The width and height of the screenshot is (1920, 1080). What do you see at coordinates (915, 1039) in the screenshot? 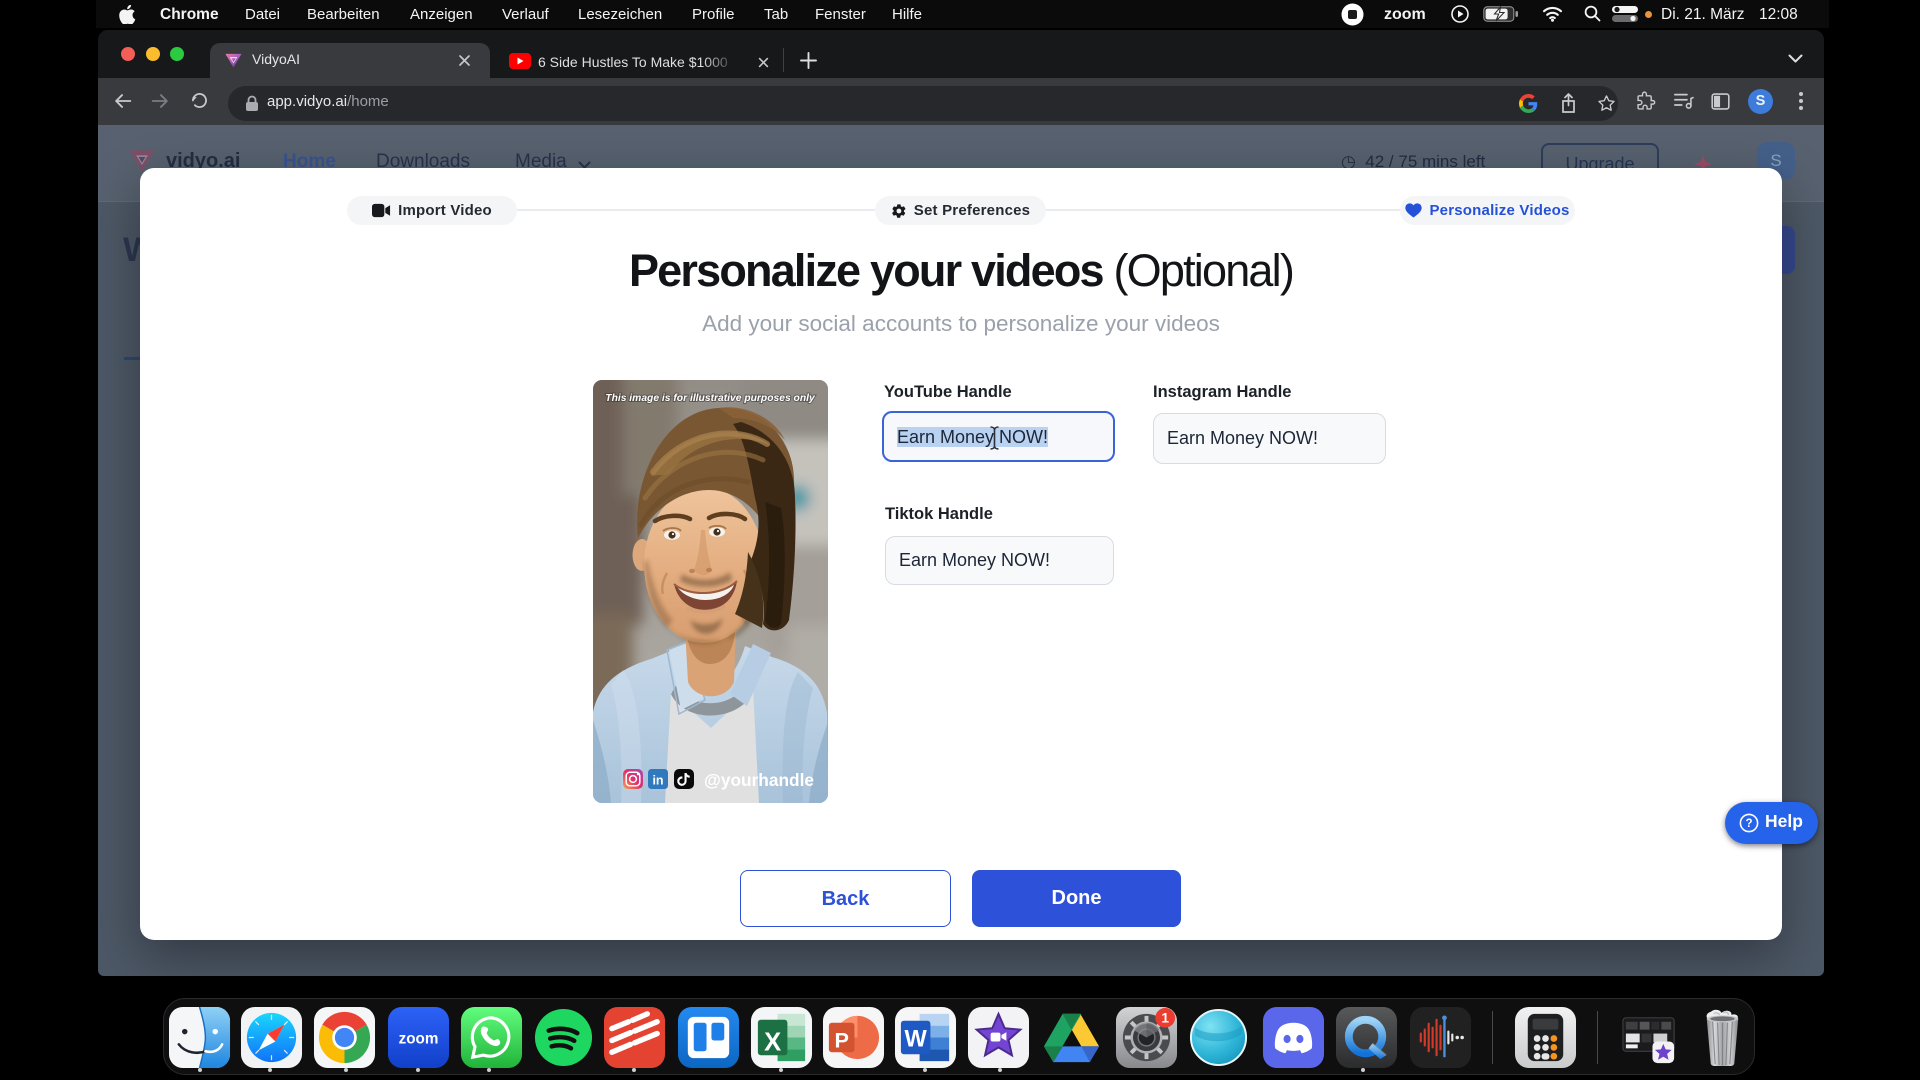
I see `svg-text: W` at bounding box center [915, 1039].